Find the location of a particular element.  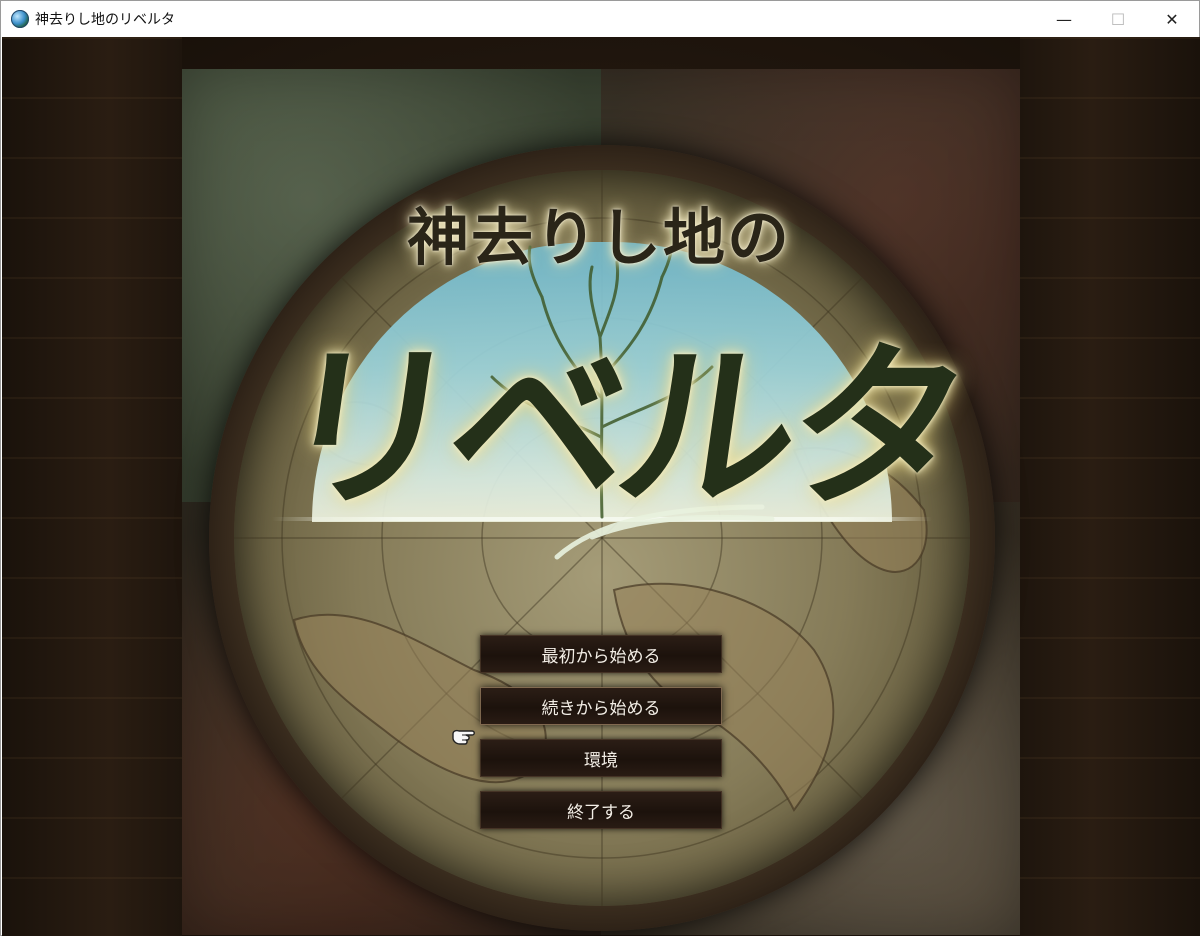

right-ornament is located at coordinates (1110, 486).